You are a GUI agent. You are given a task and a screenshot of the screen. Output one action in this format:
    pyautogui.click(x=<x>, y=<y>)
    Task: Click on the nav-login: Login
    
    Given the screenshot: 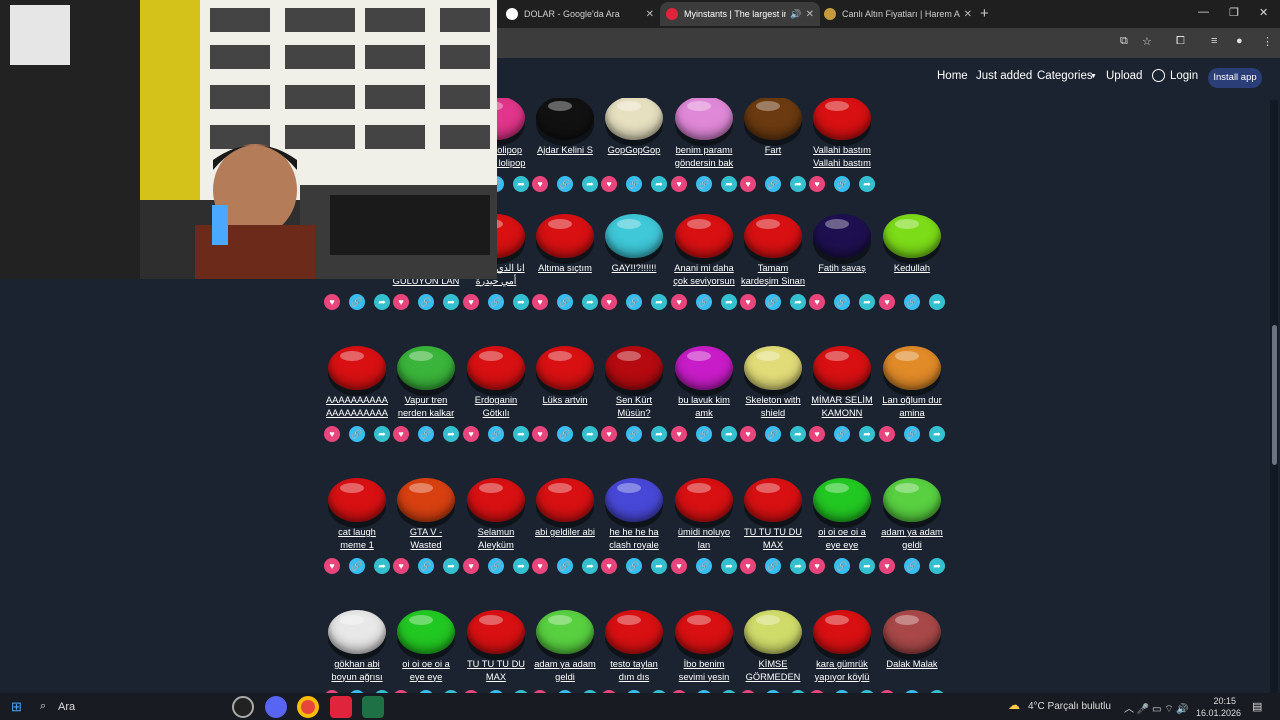 What is the action you would take?
    pyautogui.click(x=1184, y=76)
    